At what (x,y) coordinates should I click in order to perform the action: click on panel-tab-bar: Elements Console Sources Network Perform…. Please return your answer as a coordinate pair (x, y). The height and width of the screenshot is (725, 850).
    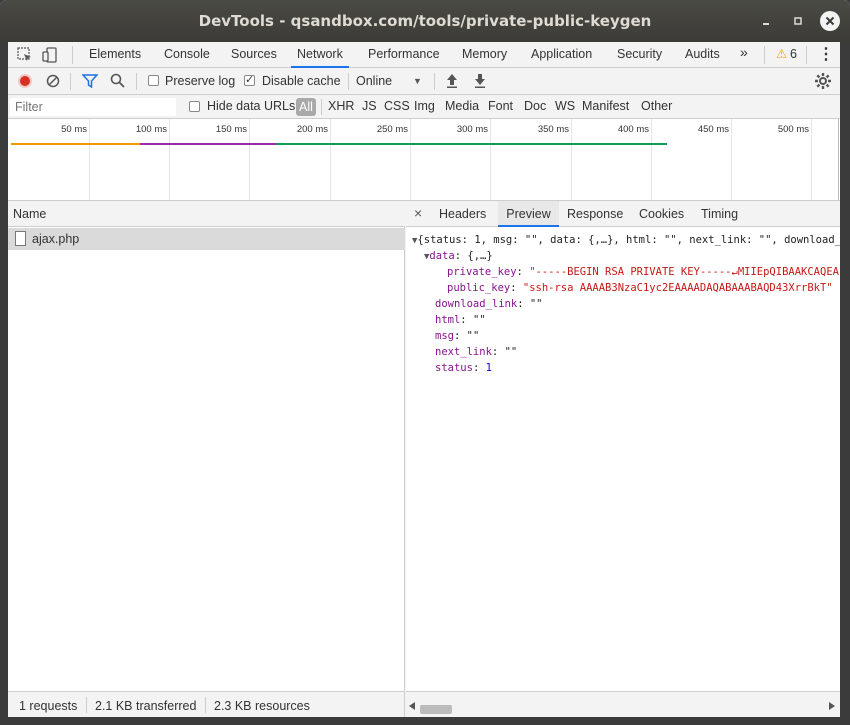
    Looking at the image, I should click on (424, 55).